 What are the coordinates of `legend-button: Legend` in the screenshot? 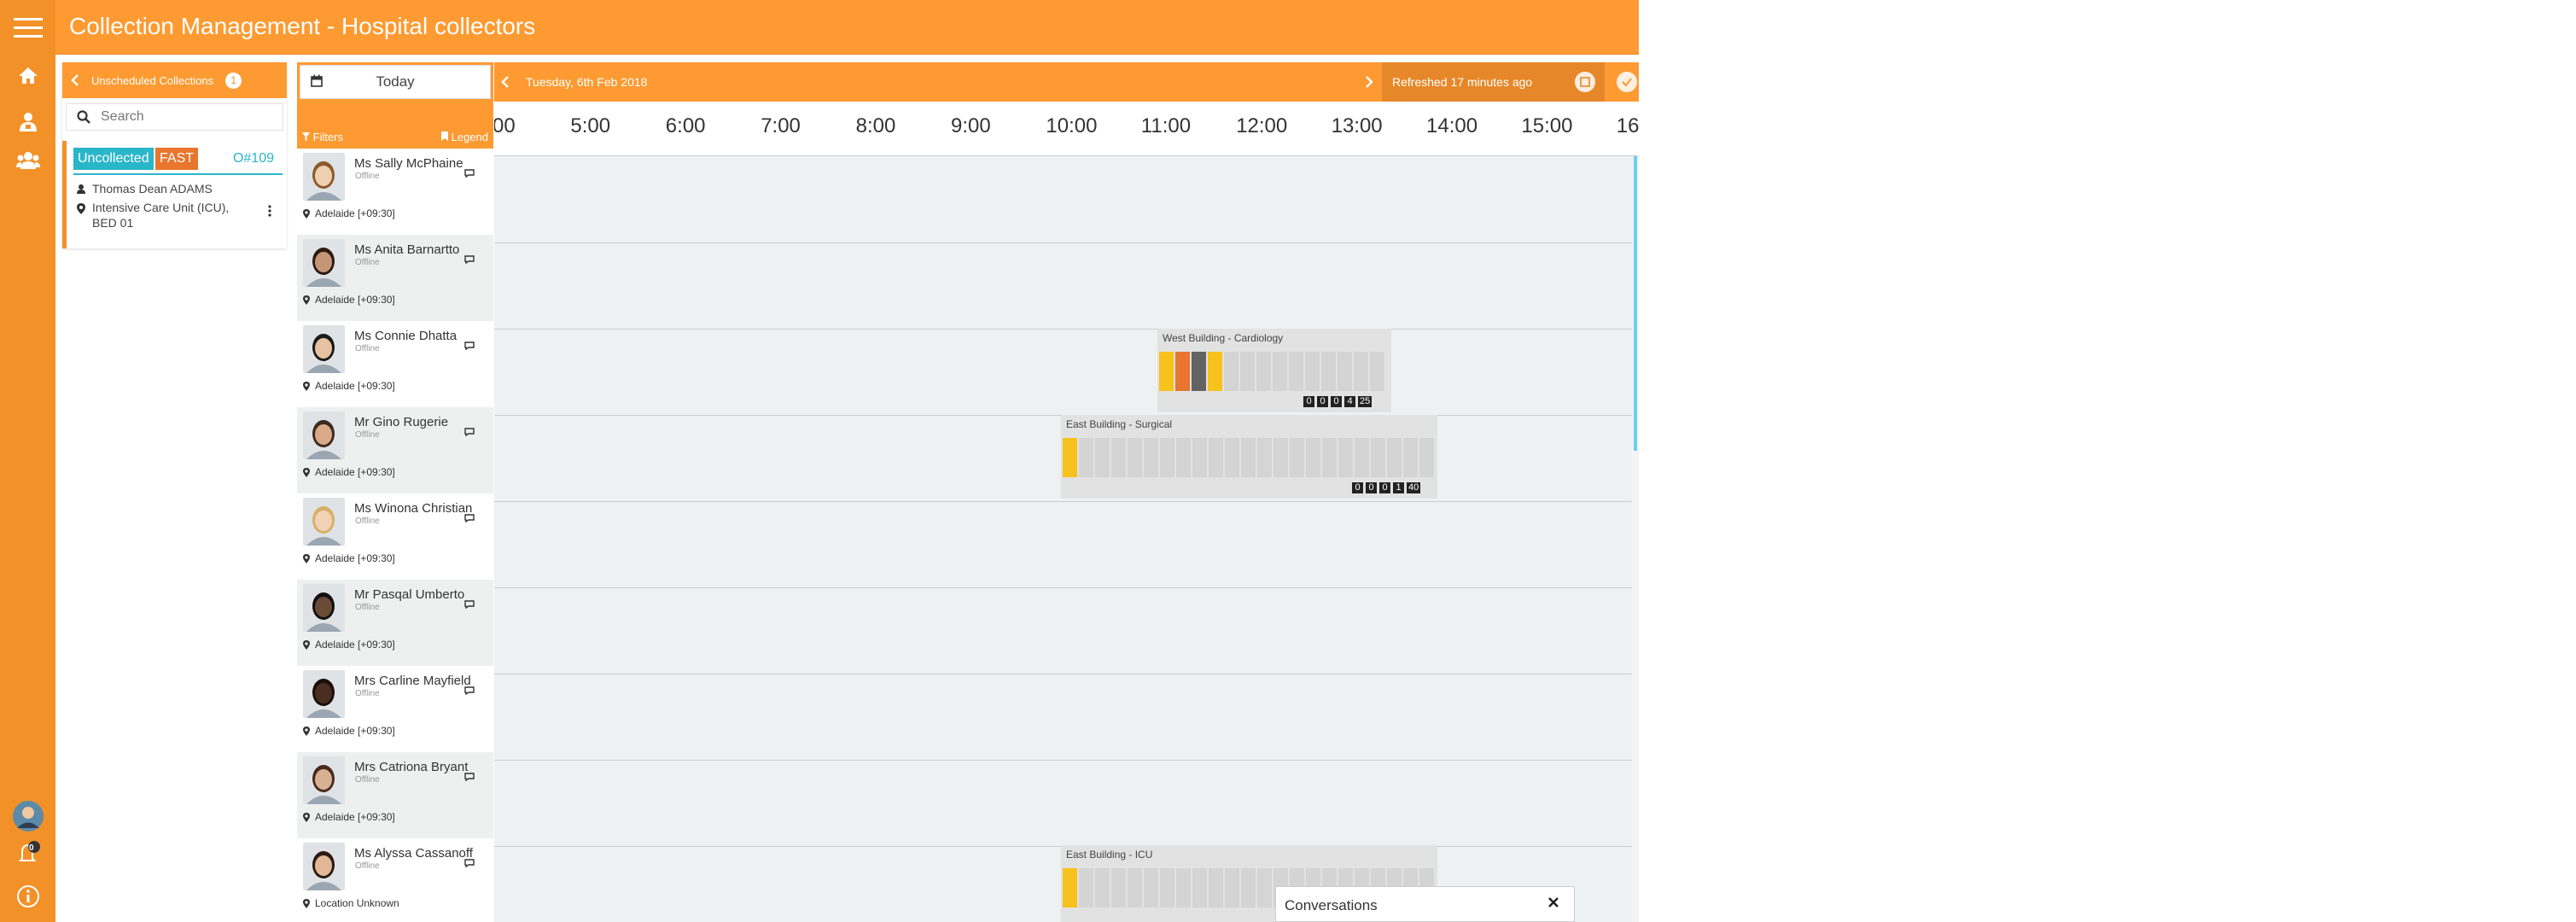 It's located at (464, 137).